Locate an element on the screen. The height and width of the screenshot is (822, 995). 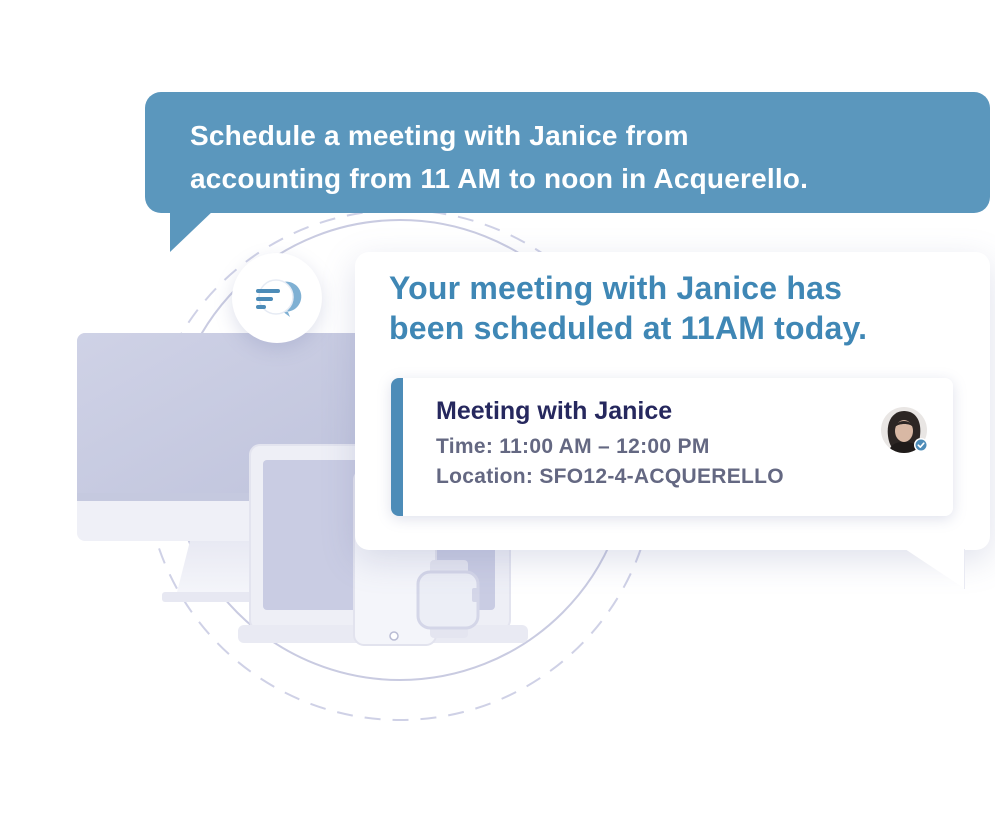
chat-icon-badge is located at coordinates (277, 298).